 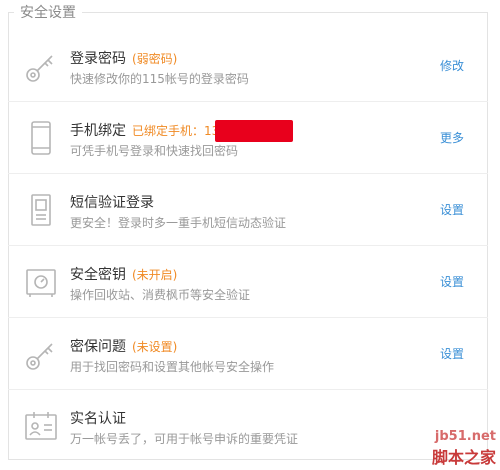 What do you see at coordinates (155, 59) in the screenshot?
I see `status-badge: (弱密码)` at bounding box center [155, 59].